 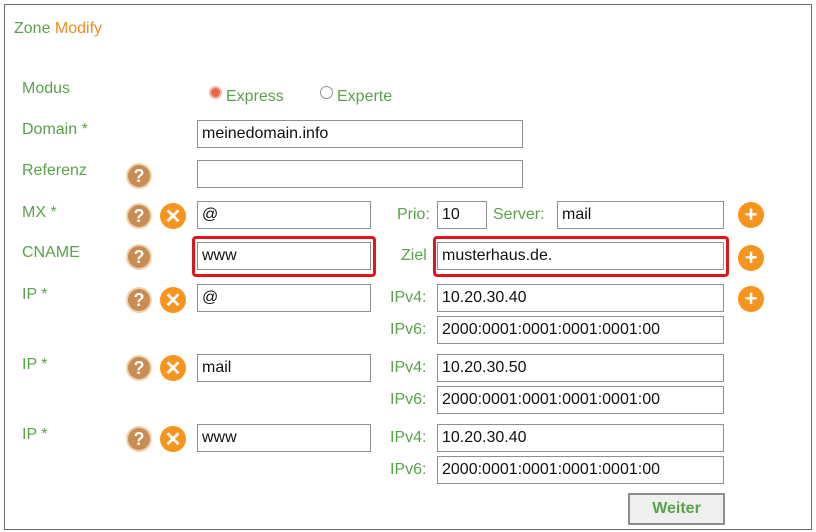 What do you see at coordinates (360, 134) in the screenshot?
I see `domain-input: meinedomain.info` at bounding box center [360, 134].